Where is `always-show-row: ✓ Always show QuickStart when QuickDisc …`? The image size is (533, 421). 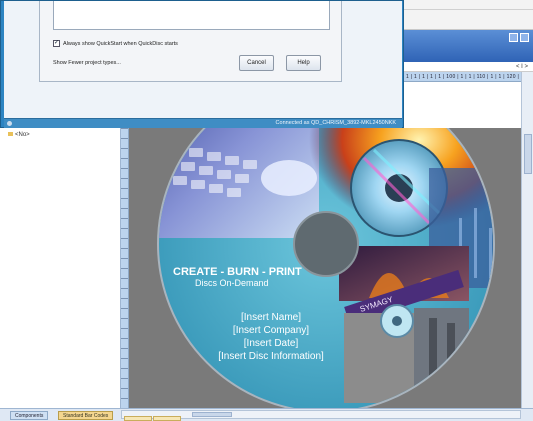
always-show-row: ✓ Always show QuickStart when QuickDisc … is located at coordinates (115, 43).